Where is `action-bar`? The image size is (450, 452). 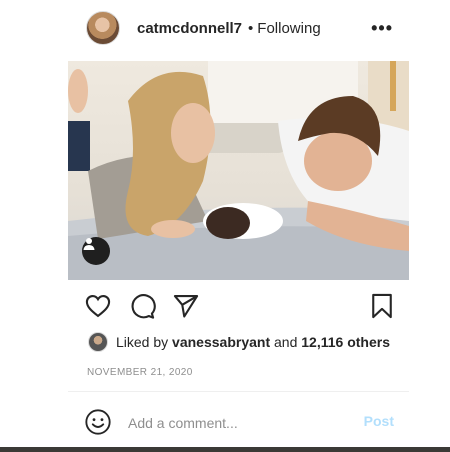
action-bar is located at coordinates (240, 307).